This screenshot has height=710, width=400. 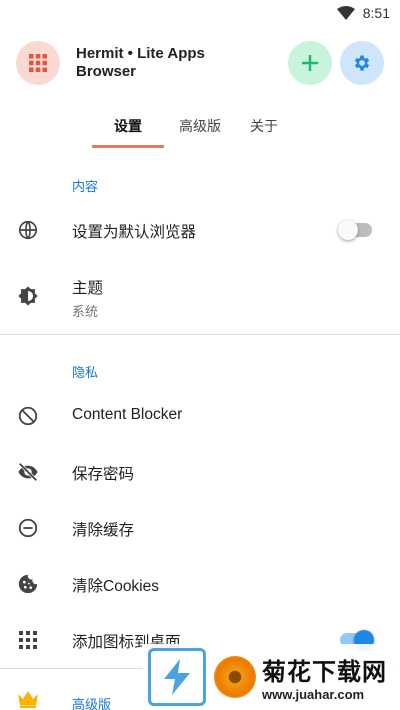 What do you see at coordinates (200, 416) in the screenshot?
I see `setting-content-blocker: Content Blocker` at bounding box center [200, 416].